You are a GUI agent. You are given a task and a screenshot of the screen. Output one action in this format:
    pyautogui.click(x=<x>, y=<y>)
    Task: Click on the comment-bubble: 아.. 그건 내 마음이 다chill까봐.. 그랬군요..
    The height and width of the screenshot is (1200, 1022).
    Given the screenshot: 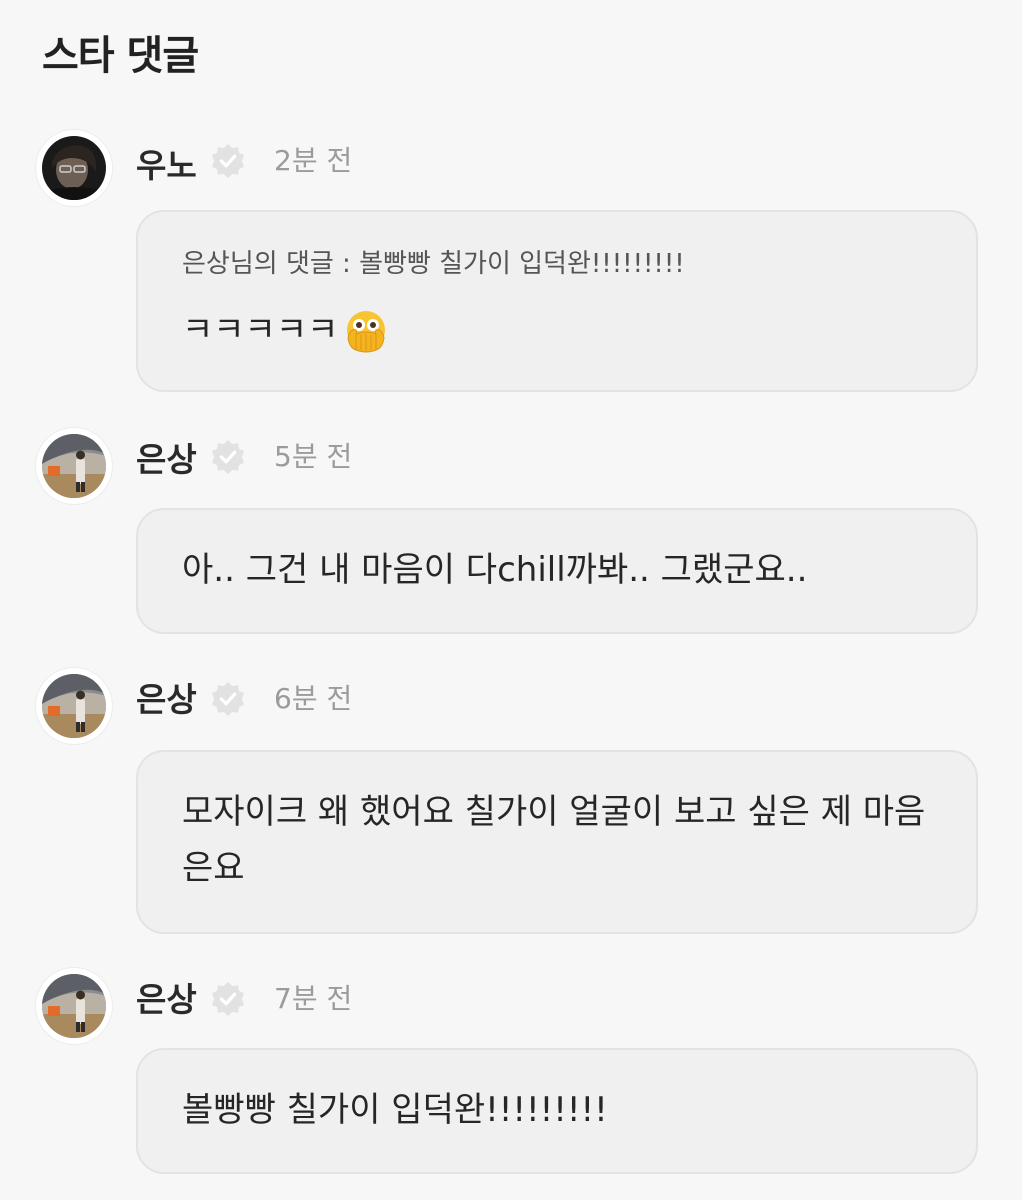 What is the action you would take?
    pyautogui.click(x=557, y=571)
    